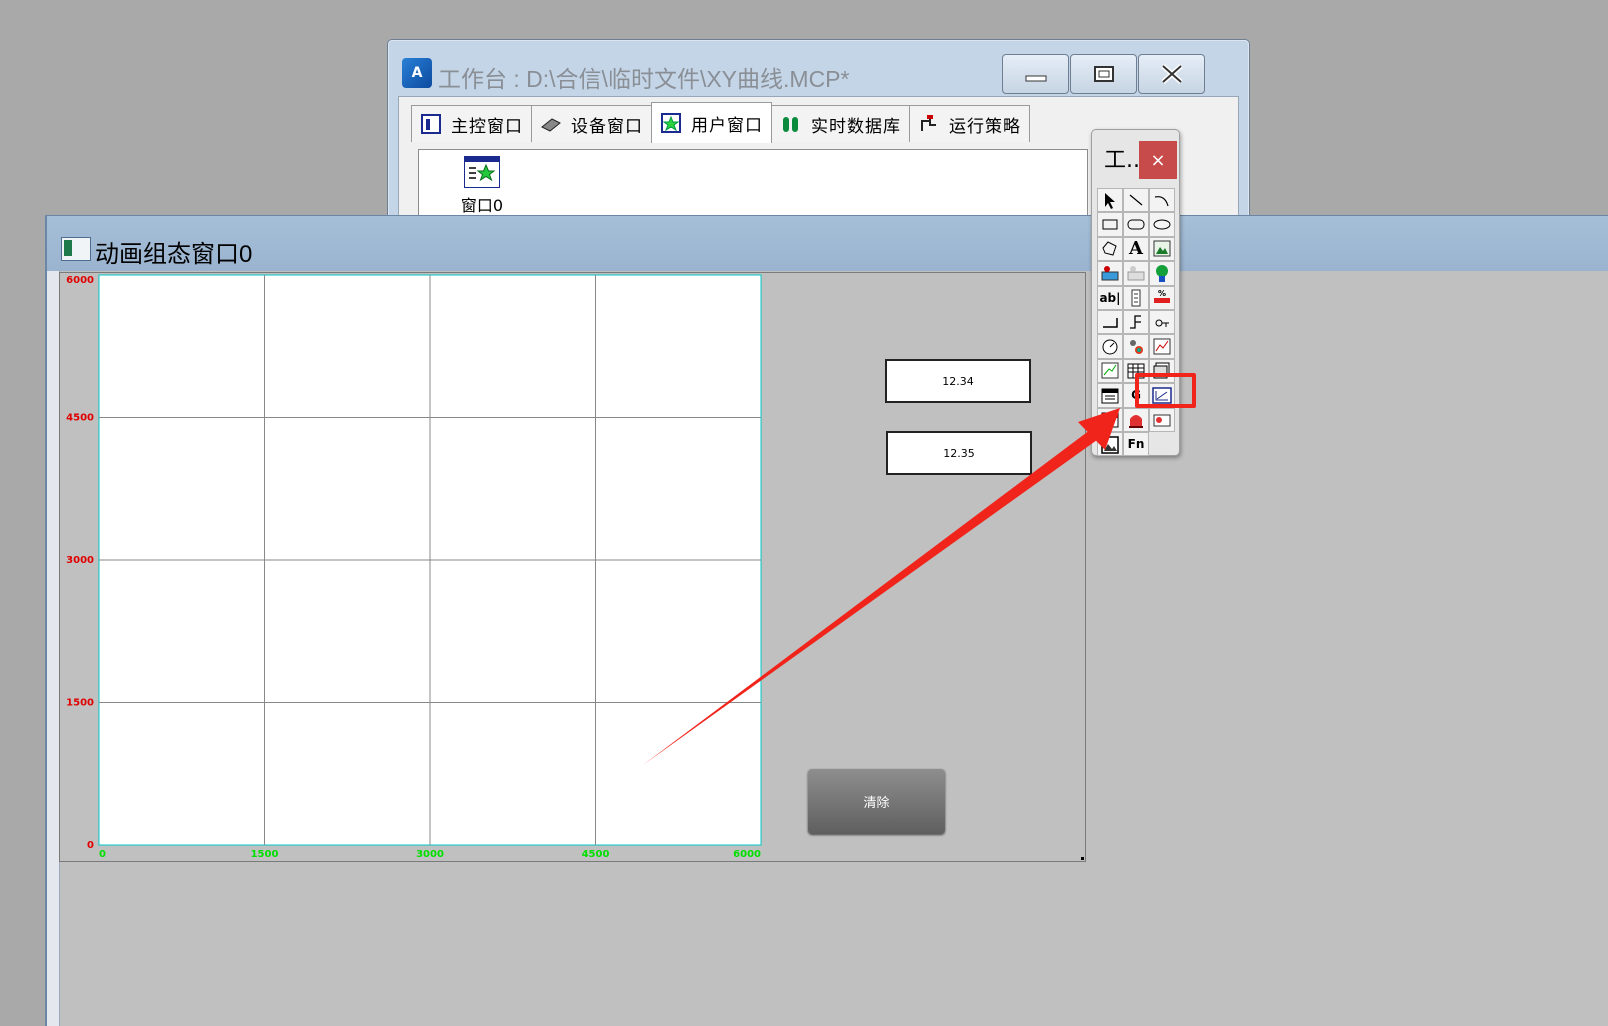 The width and height of the screenshot is (1608, 1026). I want to click on workbench-tabs: 主控窗口 设备窗口 用户窗口 实时数据库 运行策略, so click(720, 122).